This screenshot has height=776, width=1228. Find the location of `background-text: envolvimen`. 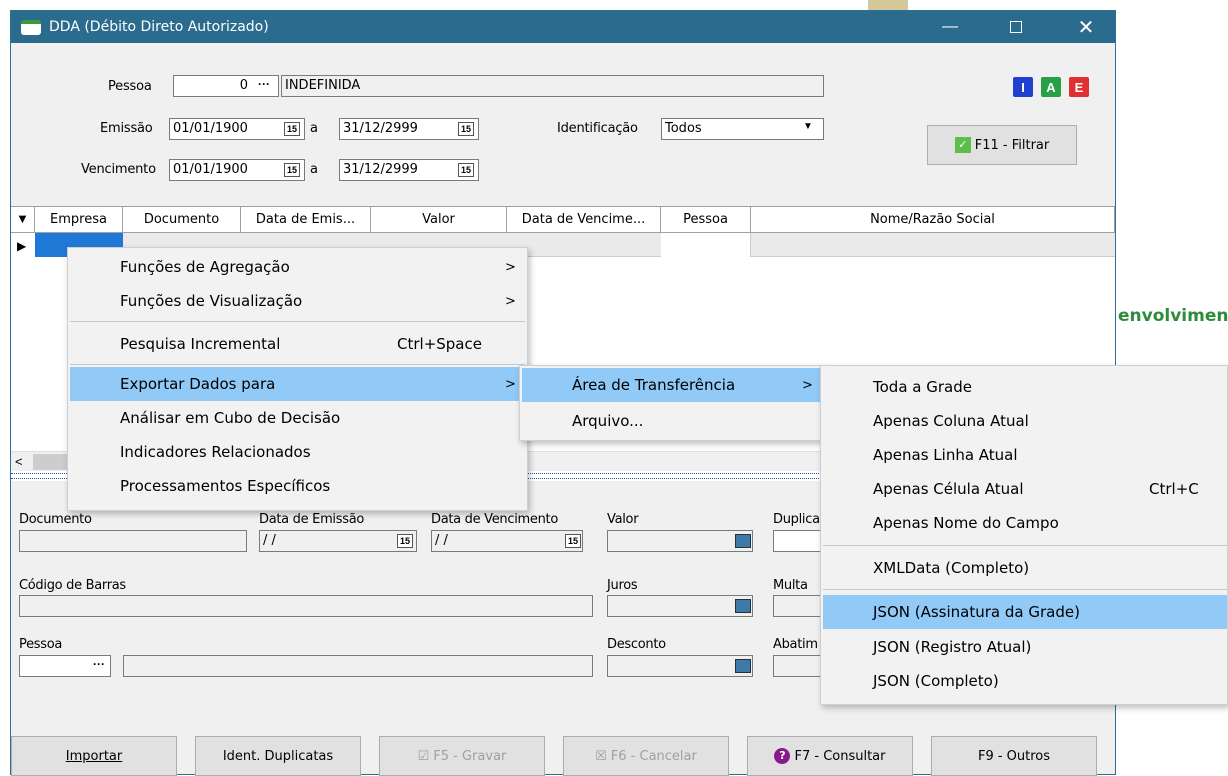

background-text: envolvimen is located at coordinates (1173, 316).